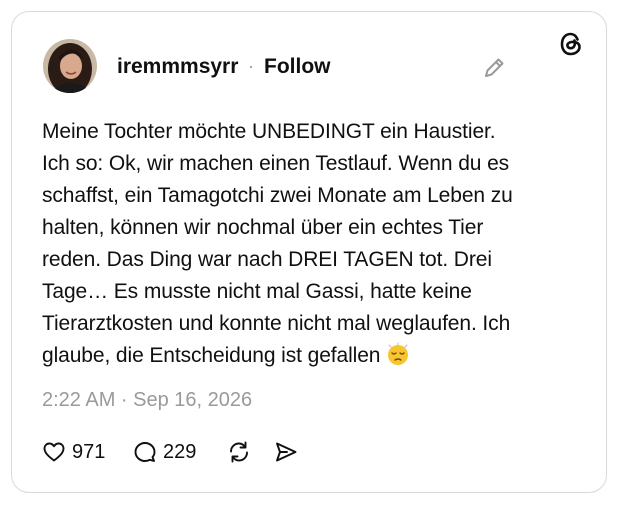 This screenshot has width=620, height=506. I want to click on edit-pencil-icon, so click(494, 68).